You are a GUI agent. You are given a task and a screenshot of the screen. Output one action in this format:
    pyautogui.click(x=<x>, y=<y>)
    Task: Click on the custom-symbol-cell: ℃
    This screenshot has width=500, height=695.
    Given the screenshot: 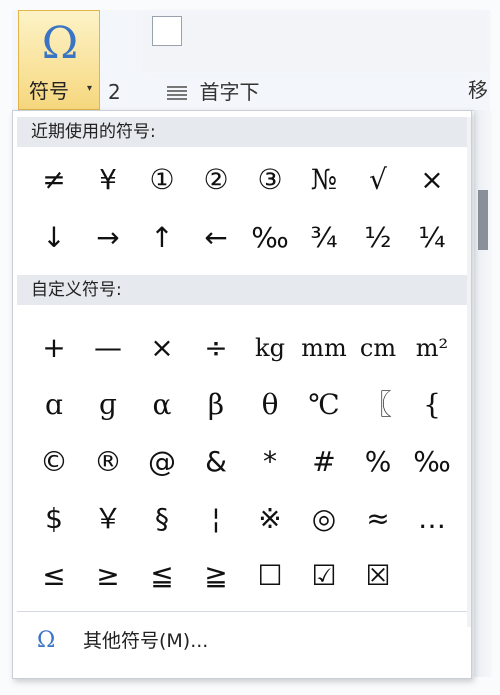 What is the action you would take?
    pyautogui.click(x=324, y=405)
    